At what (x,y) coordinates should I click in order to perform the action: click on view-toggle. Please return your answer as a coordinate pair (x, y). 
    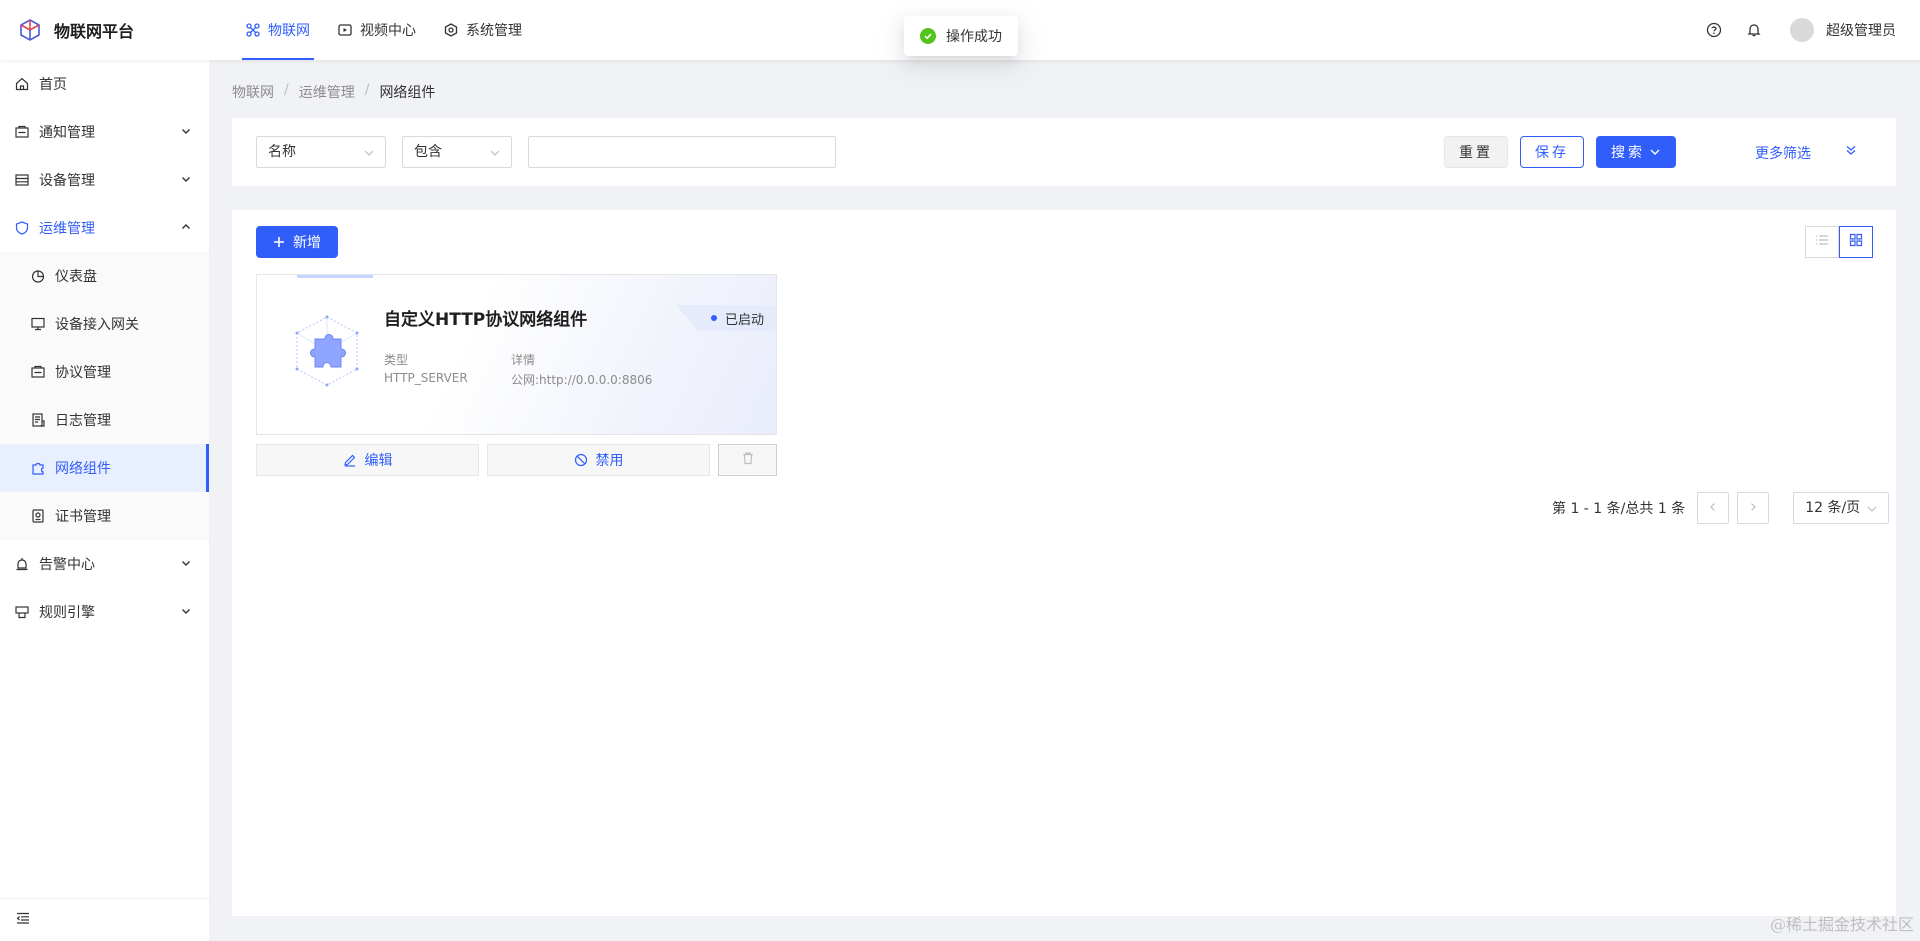
    Looking at the image, I should click on (1839, 242).